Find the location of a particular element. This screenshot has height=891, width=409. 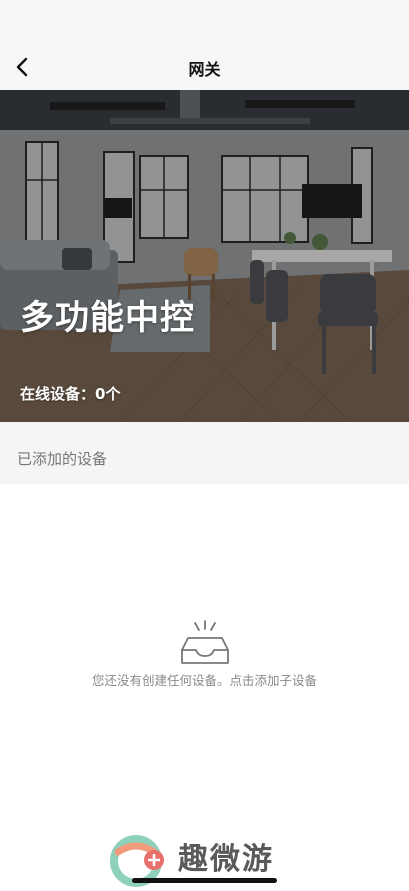

hero-title: 多功能中控 is located at coordinates (107, 318).